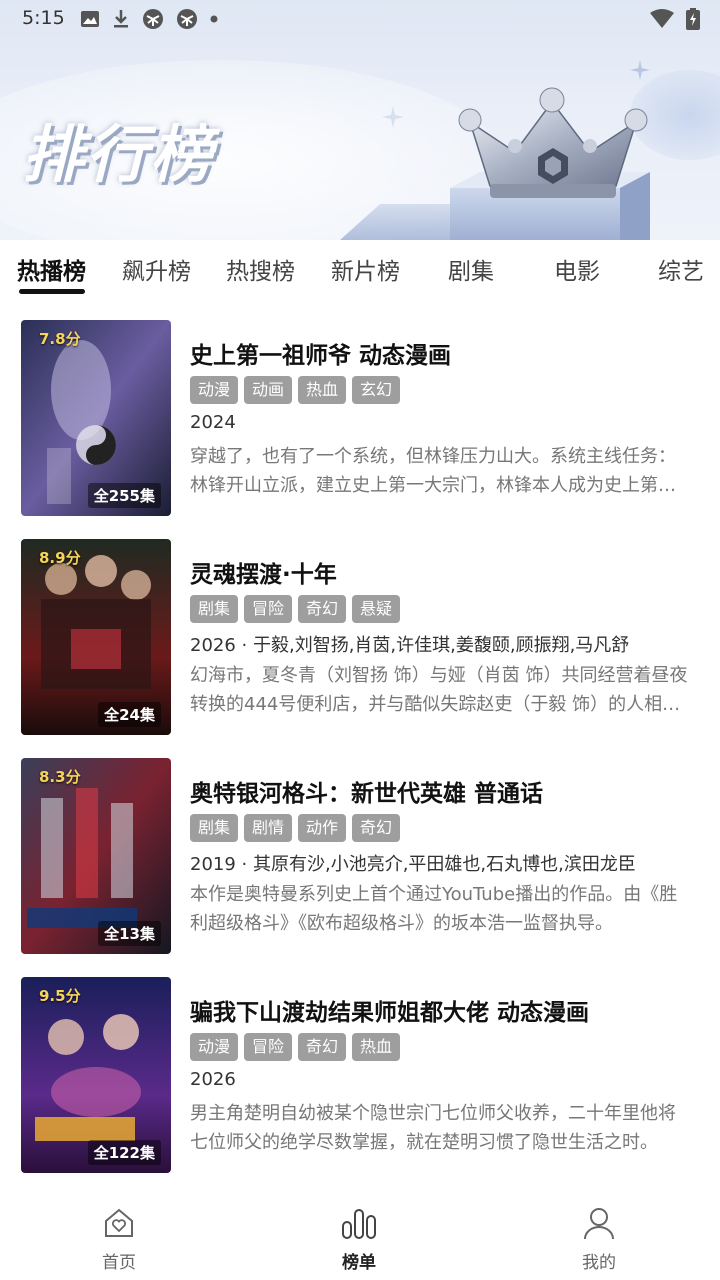  What do you see at coordinates (295, 1047) in the screenshot?
I see `tag-list: 动漫 冒险 奇幻 热血` at bounding box center [295, 1047].